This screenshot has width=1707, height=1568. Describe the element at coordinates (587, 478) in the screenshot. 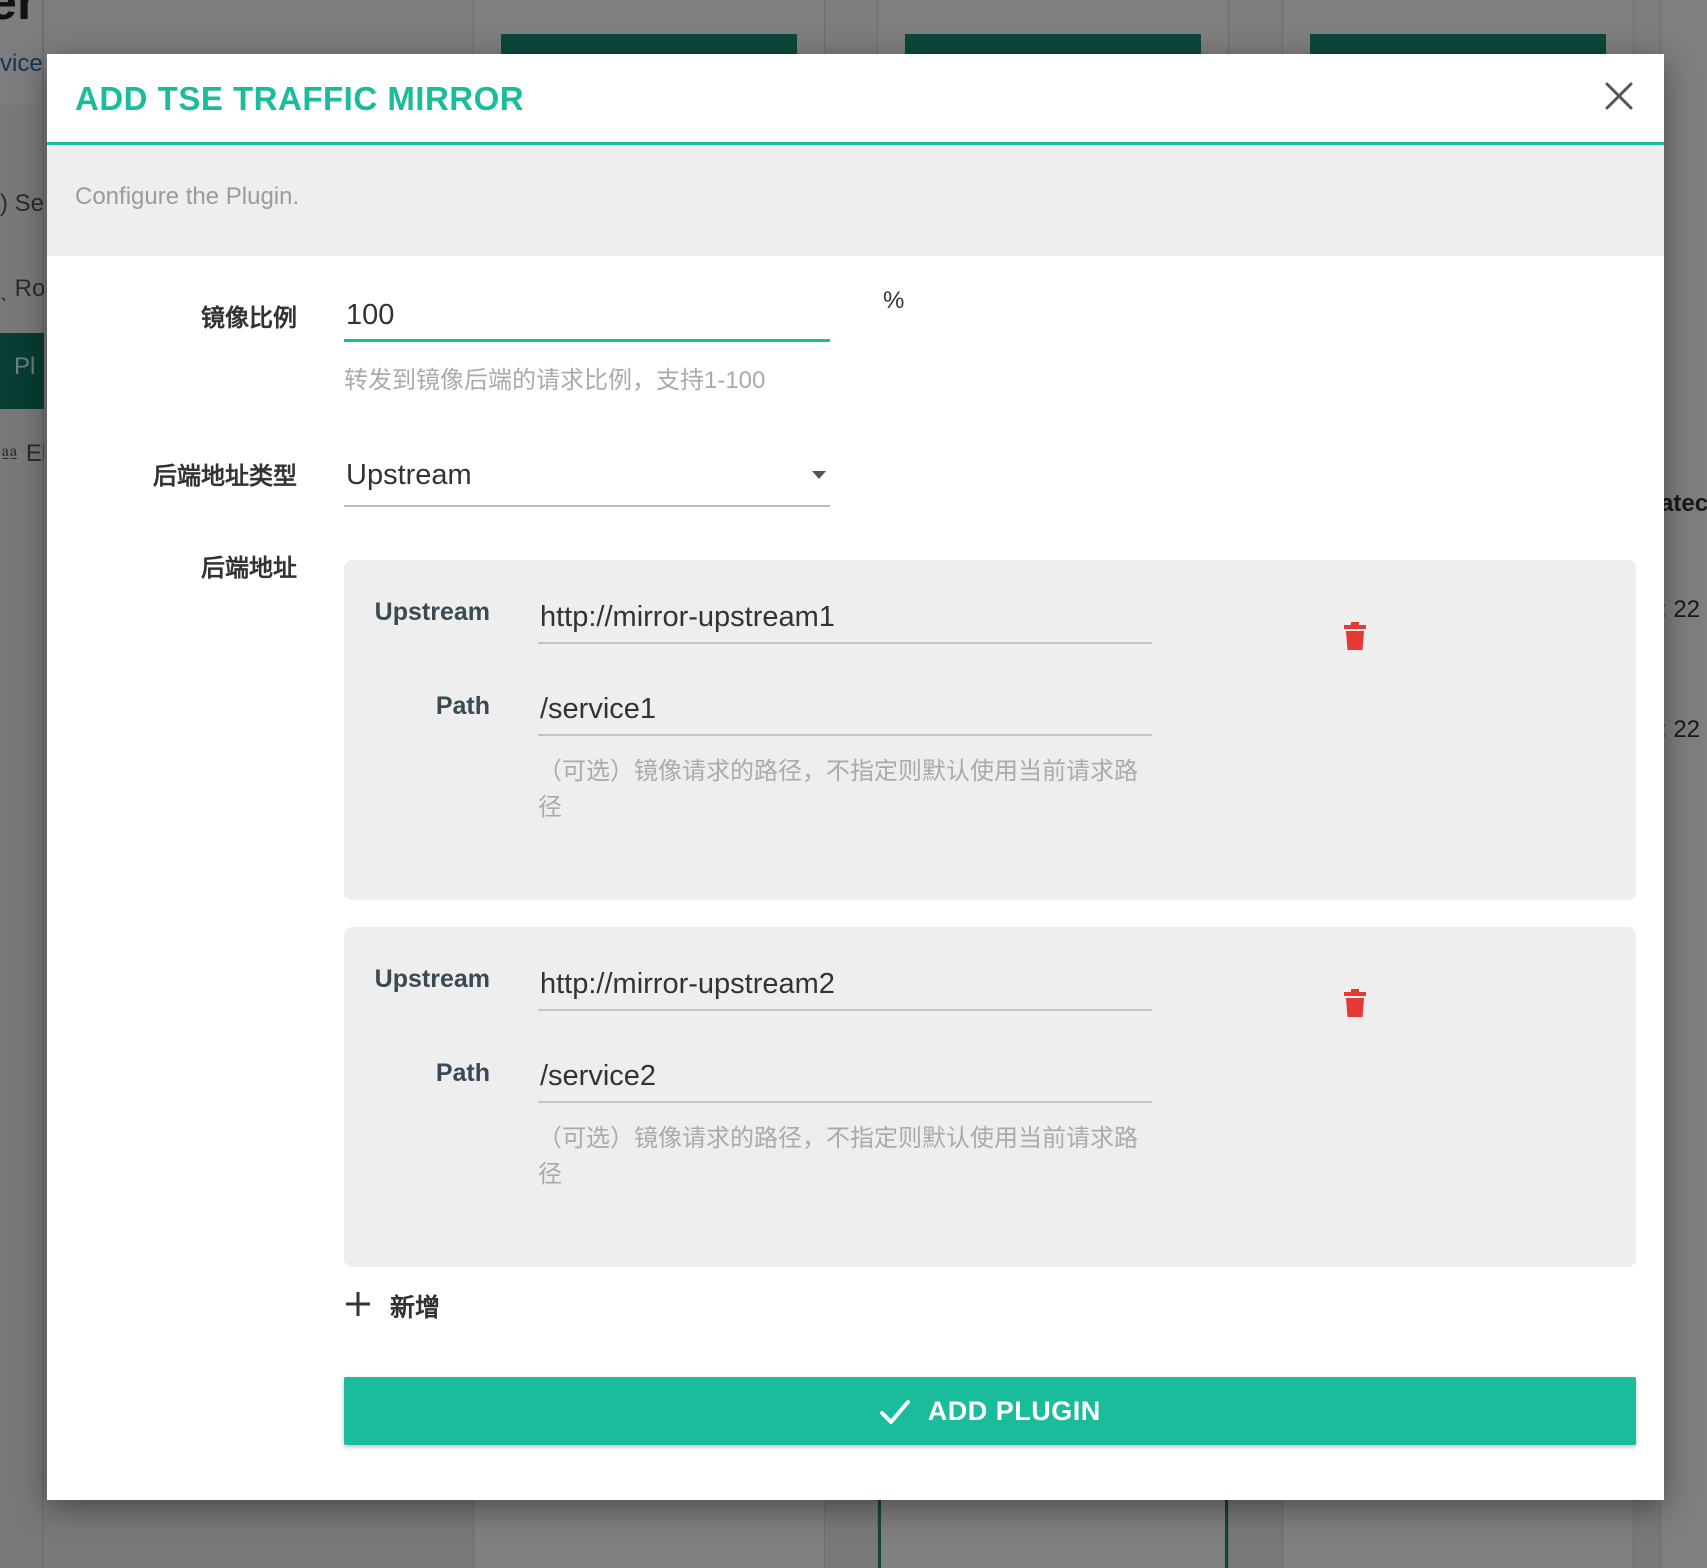

I see `backend-type-select: Upstream` at that location.